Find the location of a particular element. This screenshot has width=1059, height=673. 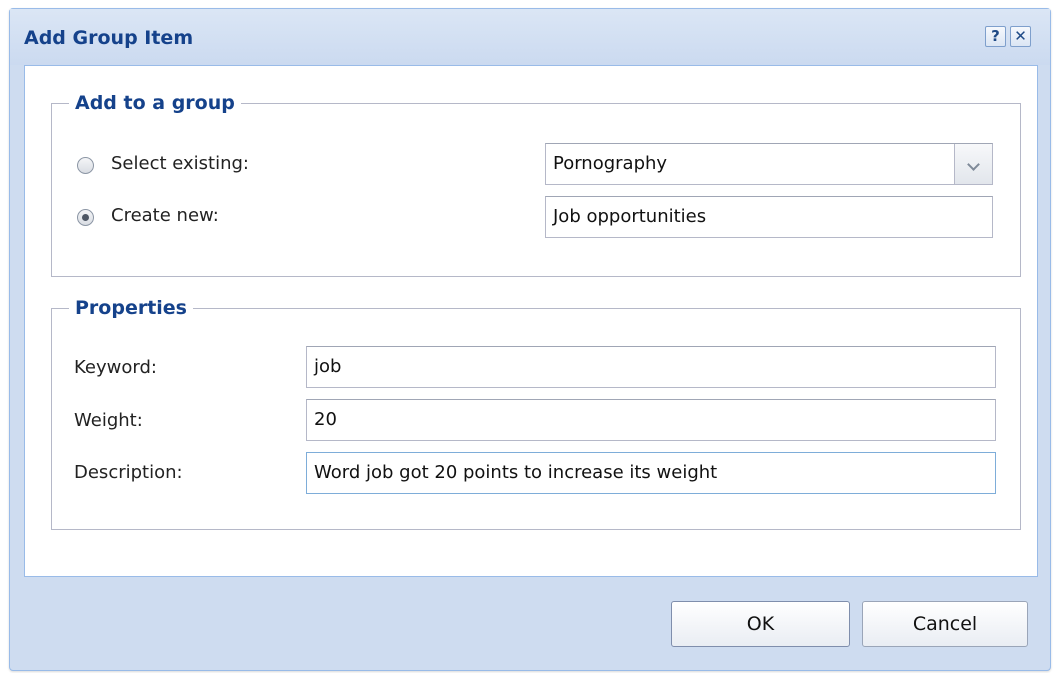

keyword-field: job is located at coordinates (651, 367).